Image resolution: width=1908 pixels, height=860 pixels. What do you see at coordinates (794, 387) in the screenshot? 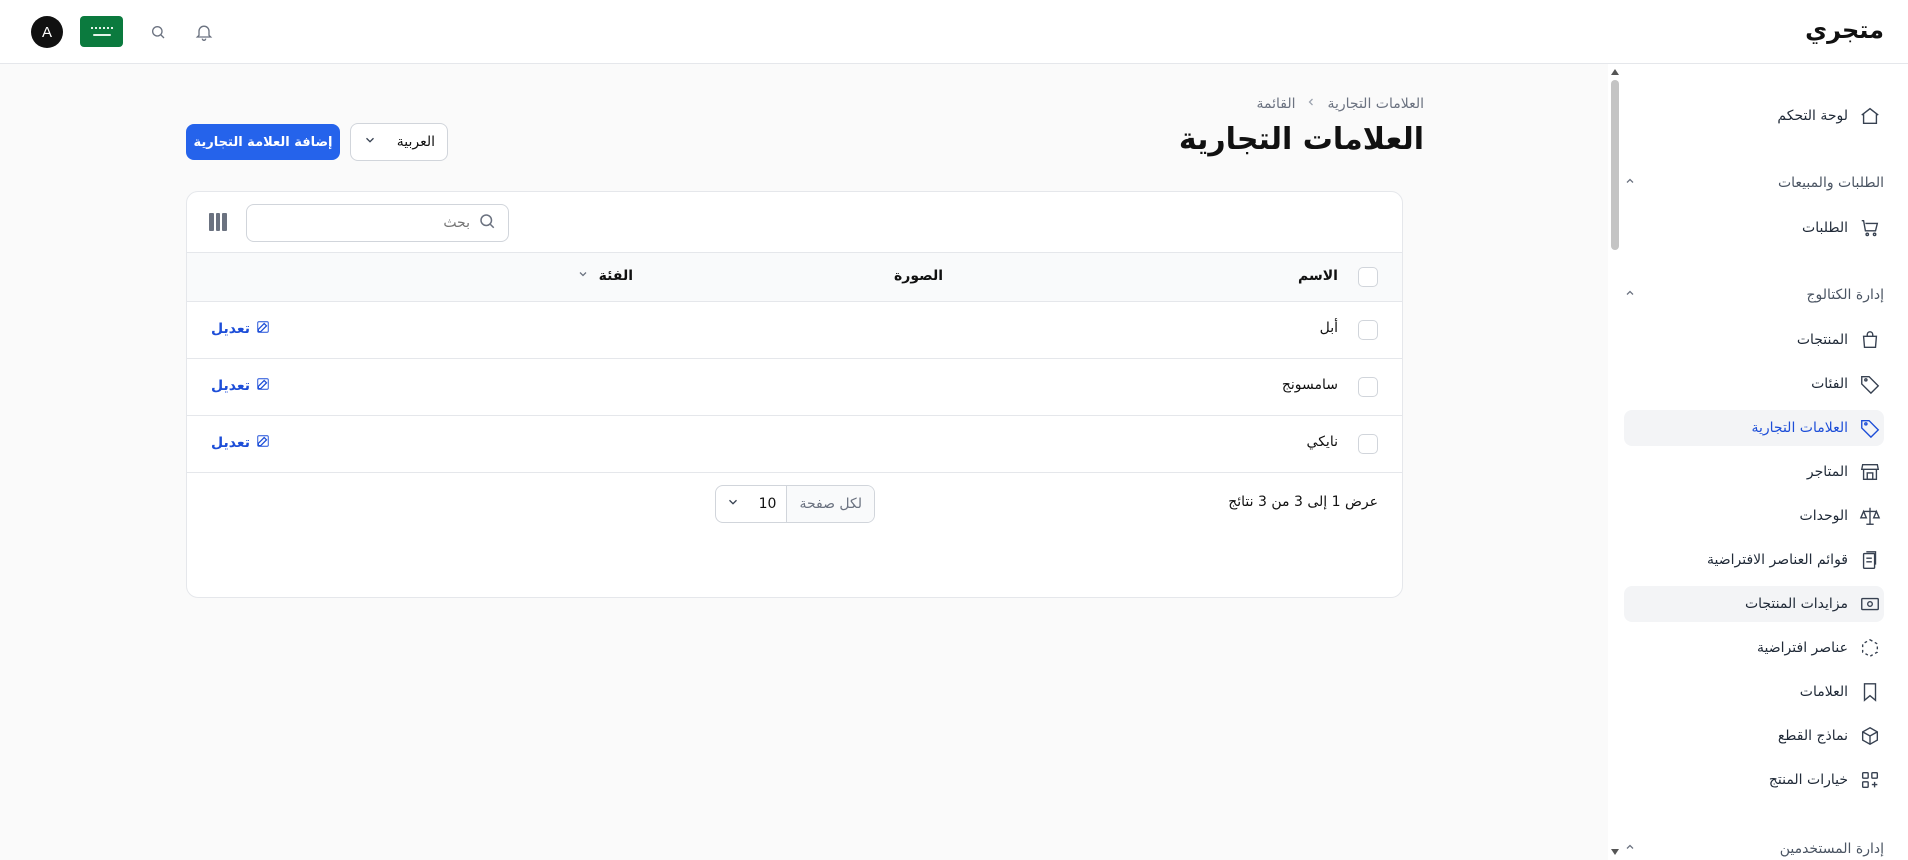
I see `table-row: سامسونج تعديل` at bounding box center [794, 387].